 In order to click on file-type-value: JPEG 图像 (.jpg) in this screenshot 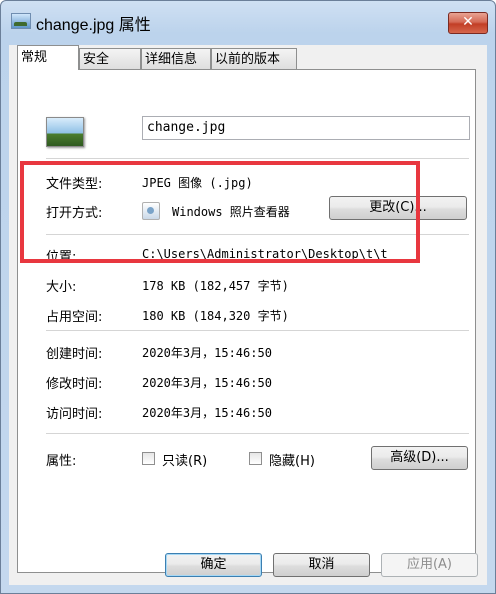, I will do `click(197, 183)`.